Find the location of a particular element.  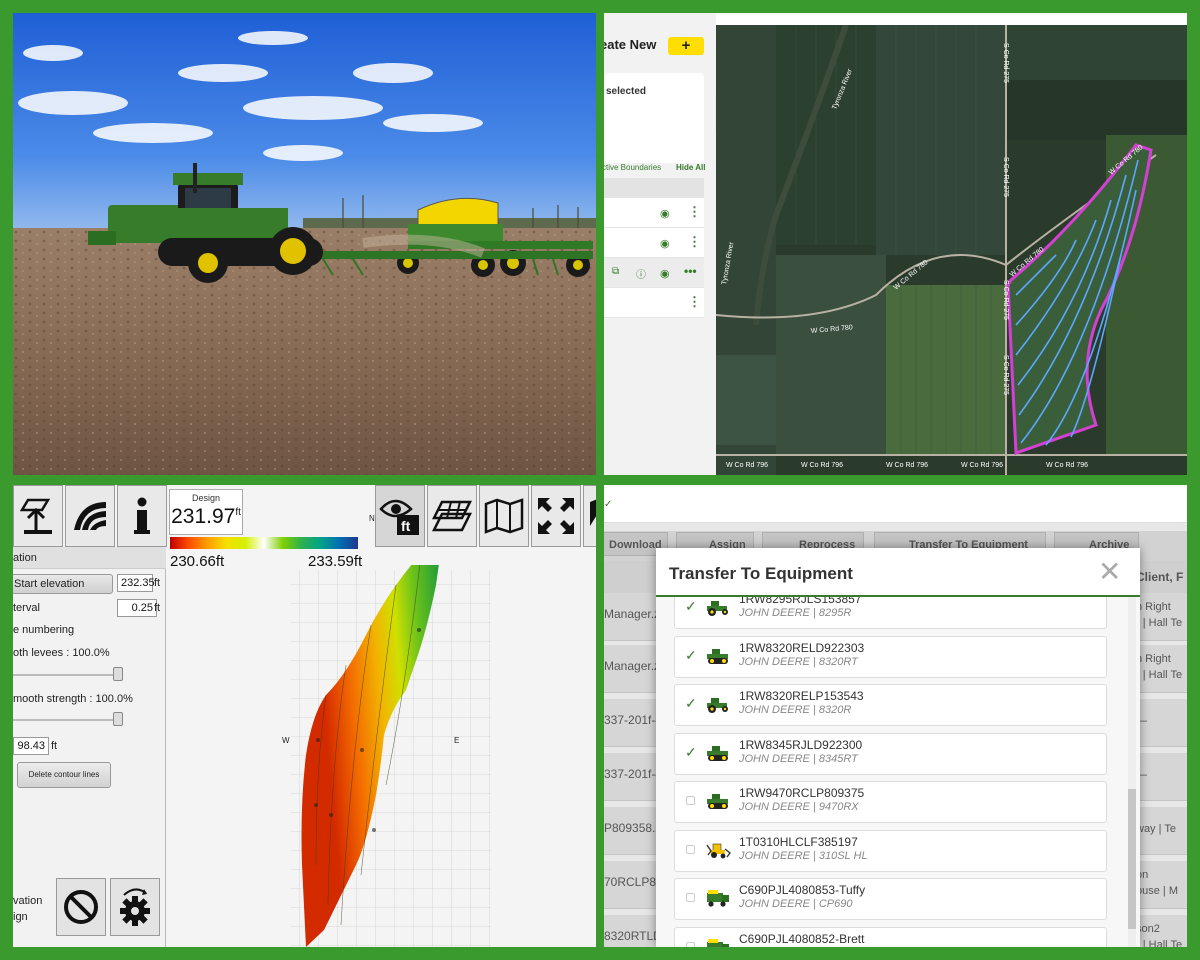

elevation-canvas is located at coordinates (391, 756).